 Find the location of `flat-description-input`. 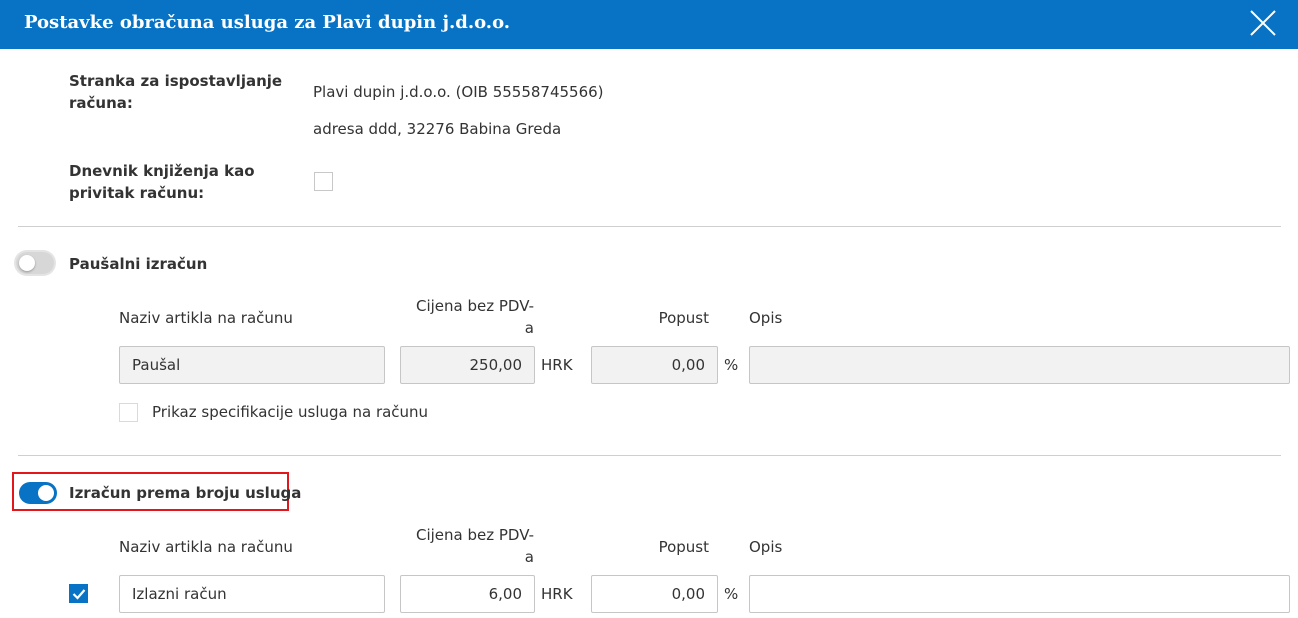

flat-description-input is located at coordinates (1019, 365).